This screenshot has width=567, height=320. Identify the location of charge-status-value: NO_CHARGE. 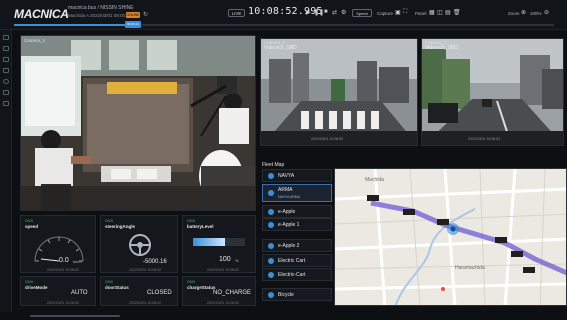
(232, 293).